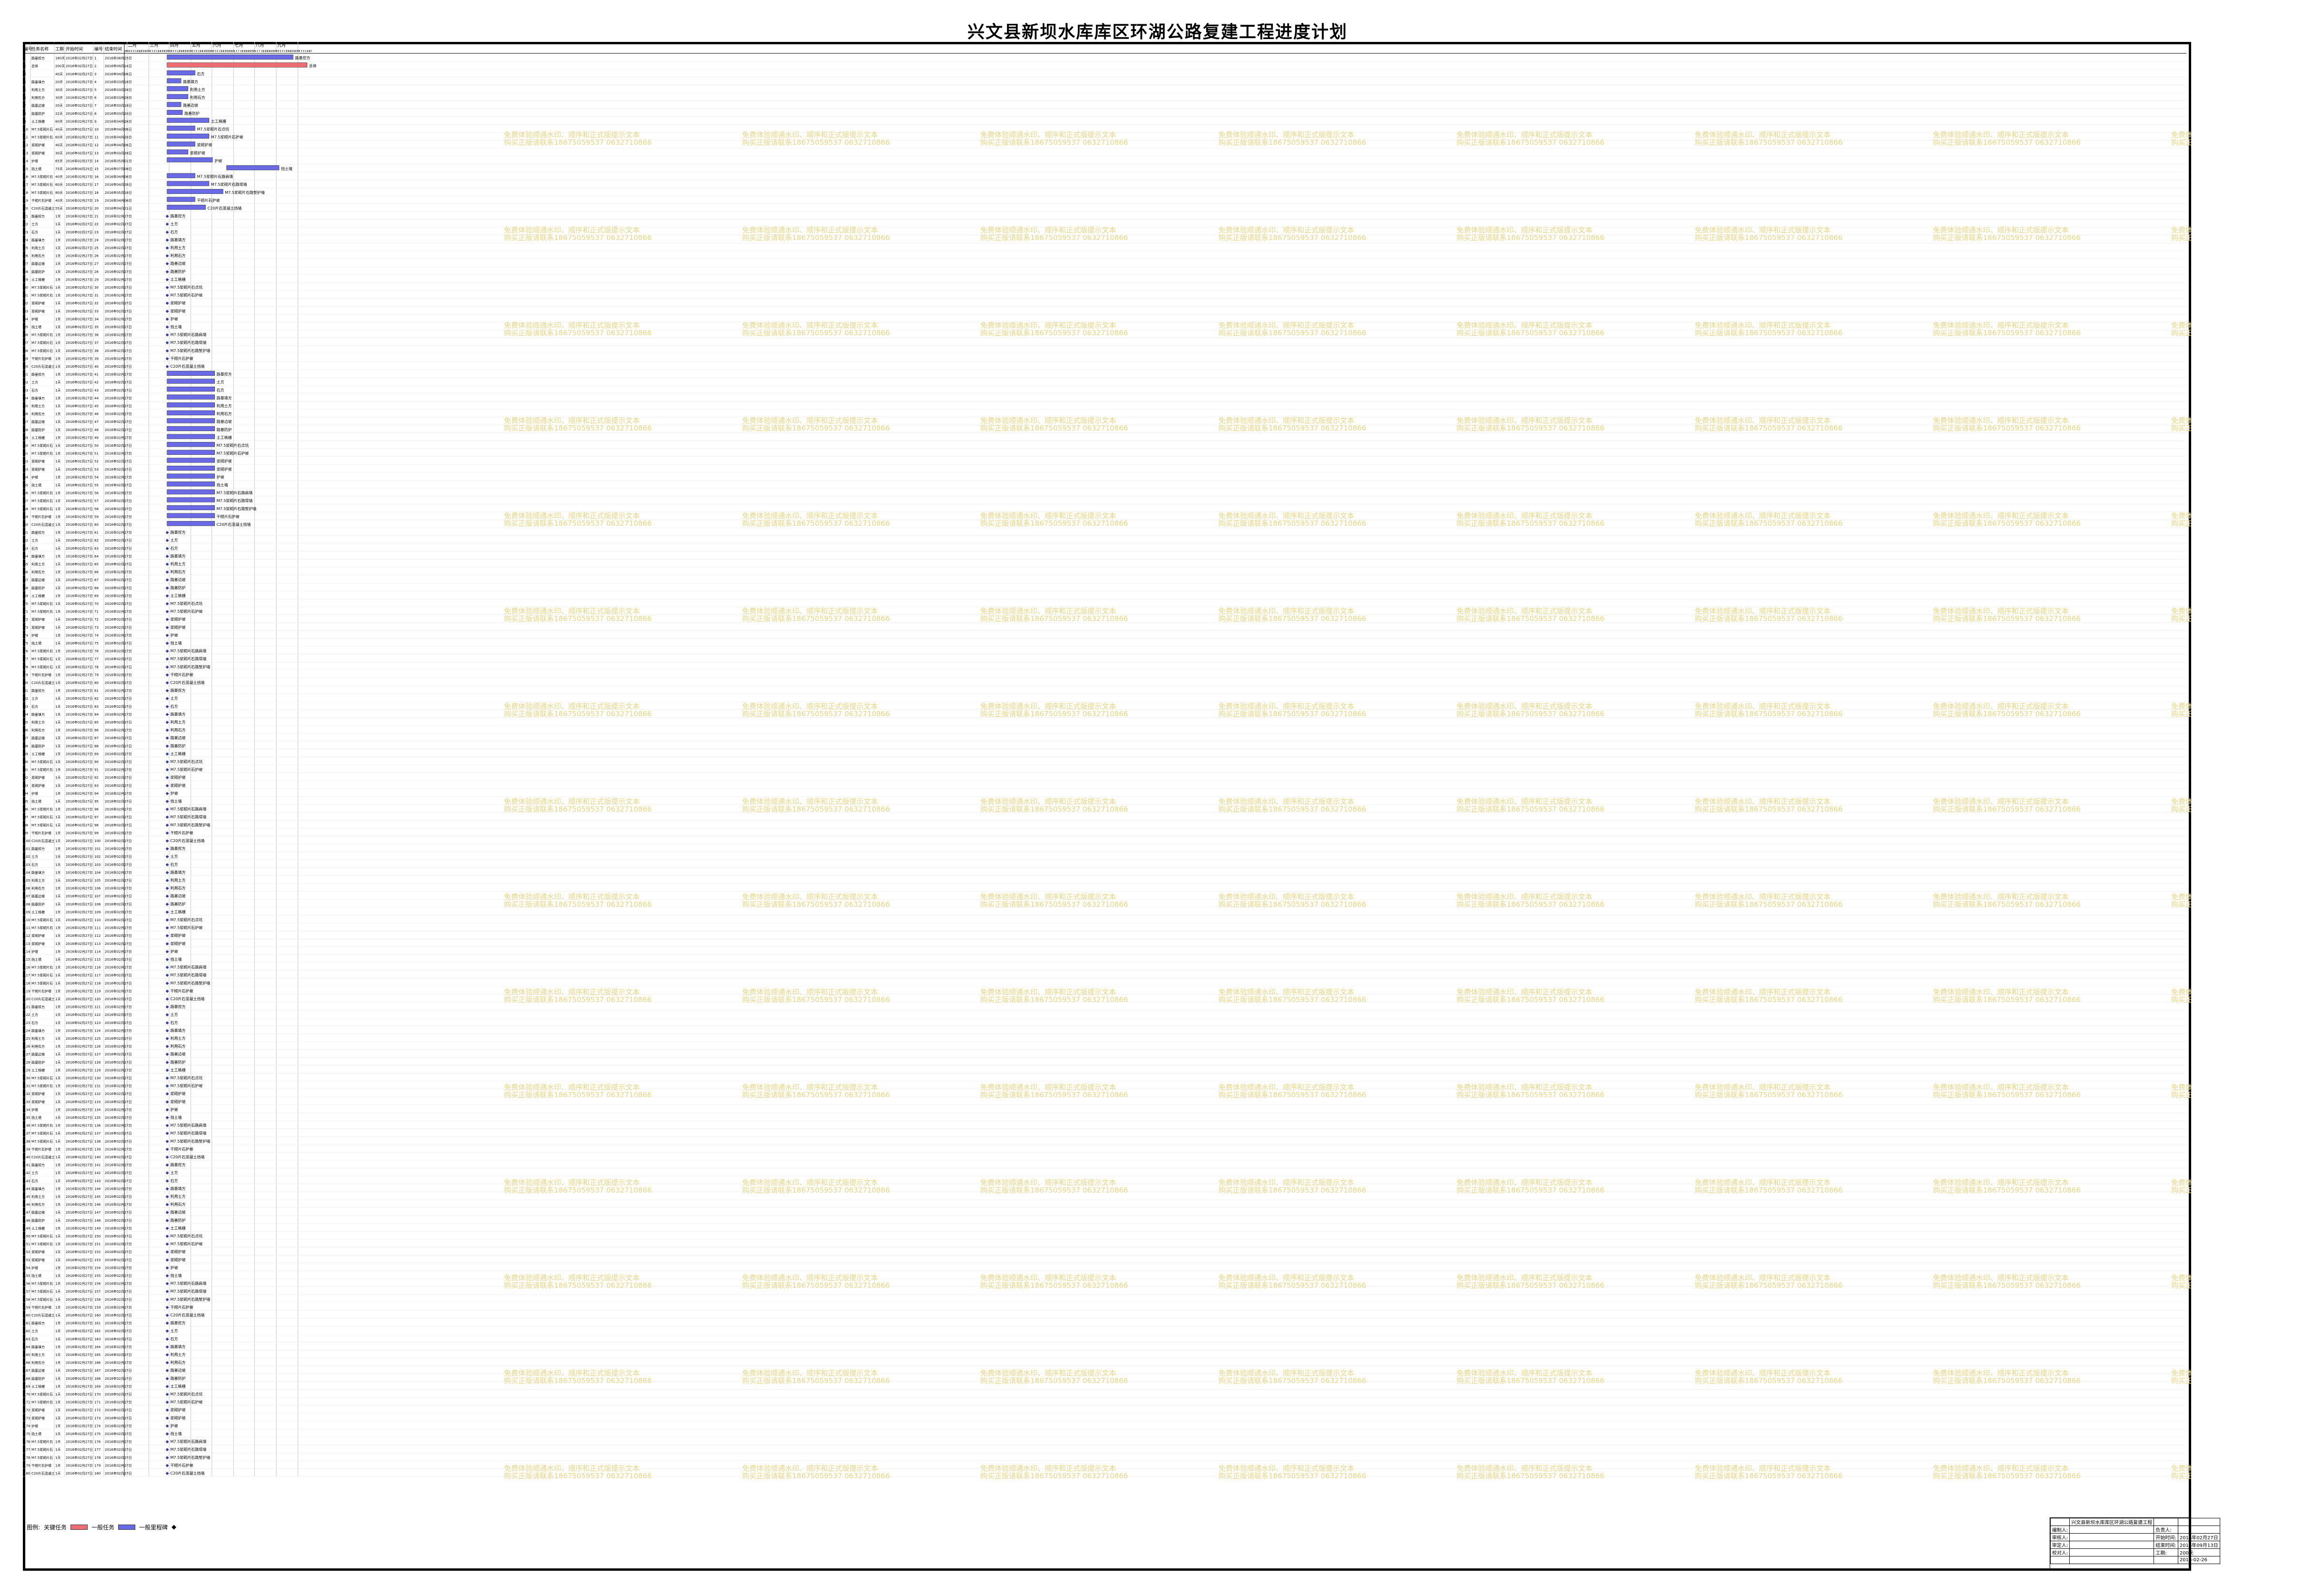 This screenshot has width=2315, height=1596. What do you see at coordinates (34, 232) in the screenshot?
I see `task-name: 石方` at bounding box center [34, 232].